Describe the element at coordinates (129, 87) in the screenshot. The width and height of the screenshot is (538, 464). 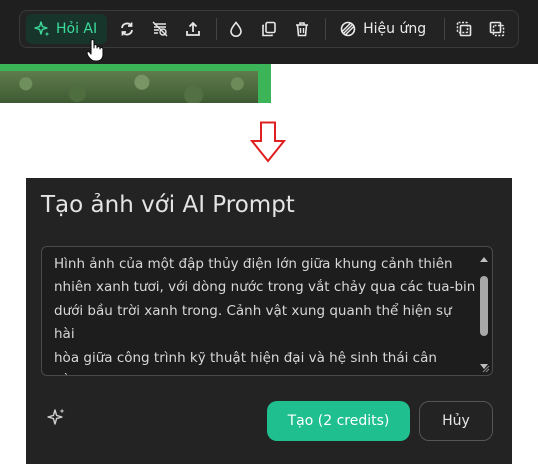
I see `forest-image` at that location.